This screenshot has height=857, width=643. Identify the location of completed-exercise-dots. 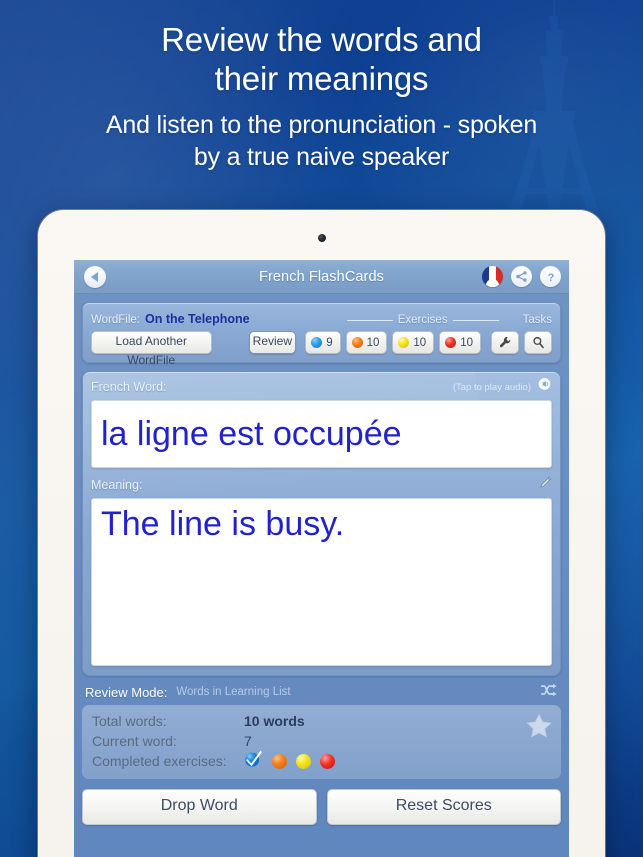
(289, 761).